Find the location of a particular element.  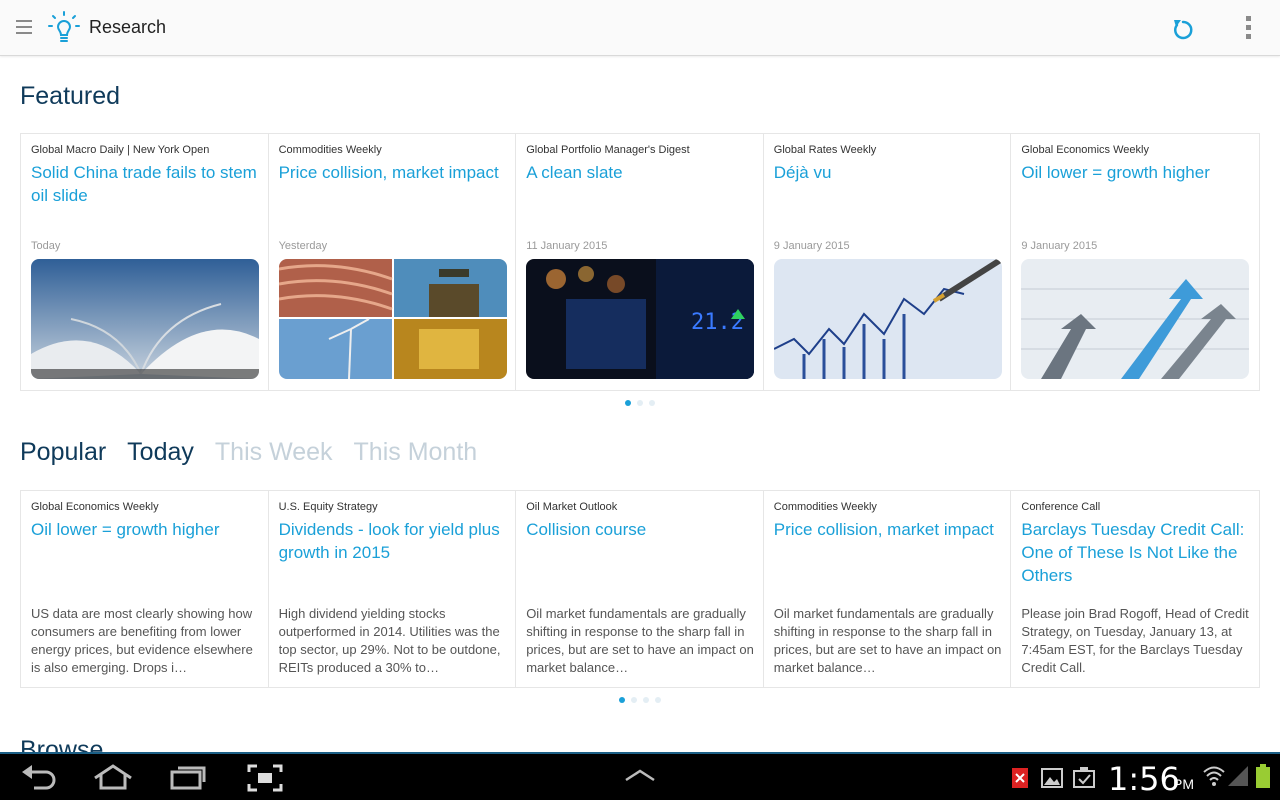

refresh-icon is located at coordinates (1183, 29).